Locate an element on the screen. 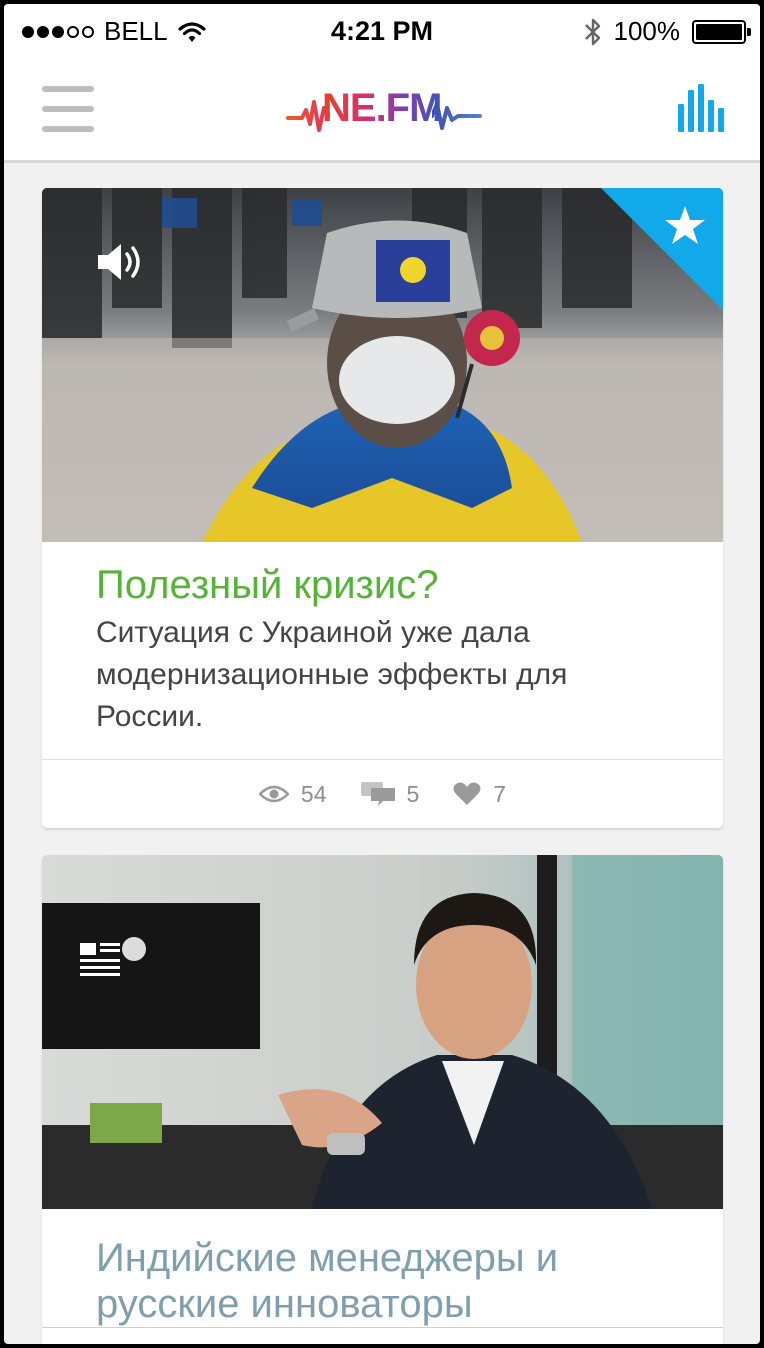  heart-icon is located at coordinates (467, 793).